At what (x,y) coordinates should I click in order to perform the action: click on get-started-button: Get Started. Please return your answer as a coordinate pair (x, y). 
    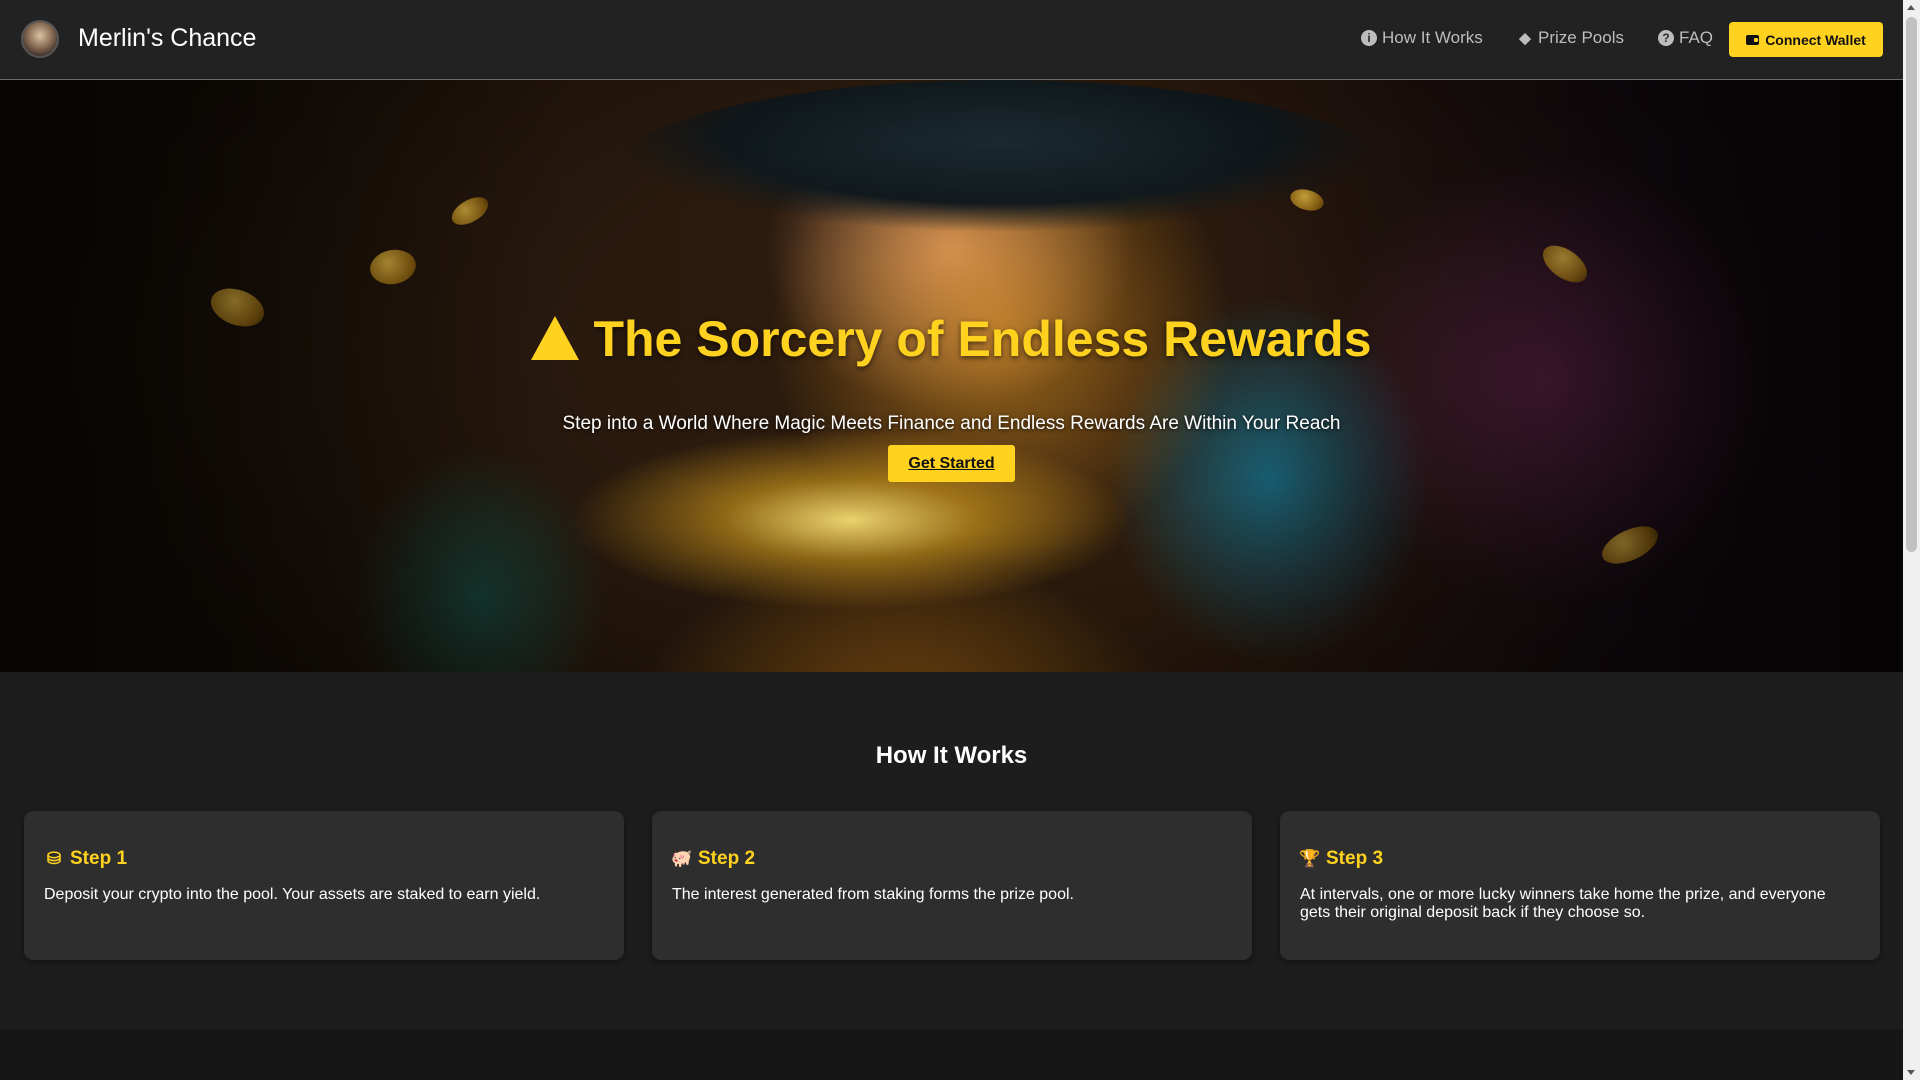
    Looking at the image, I should click on (951, 463).